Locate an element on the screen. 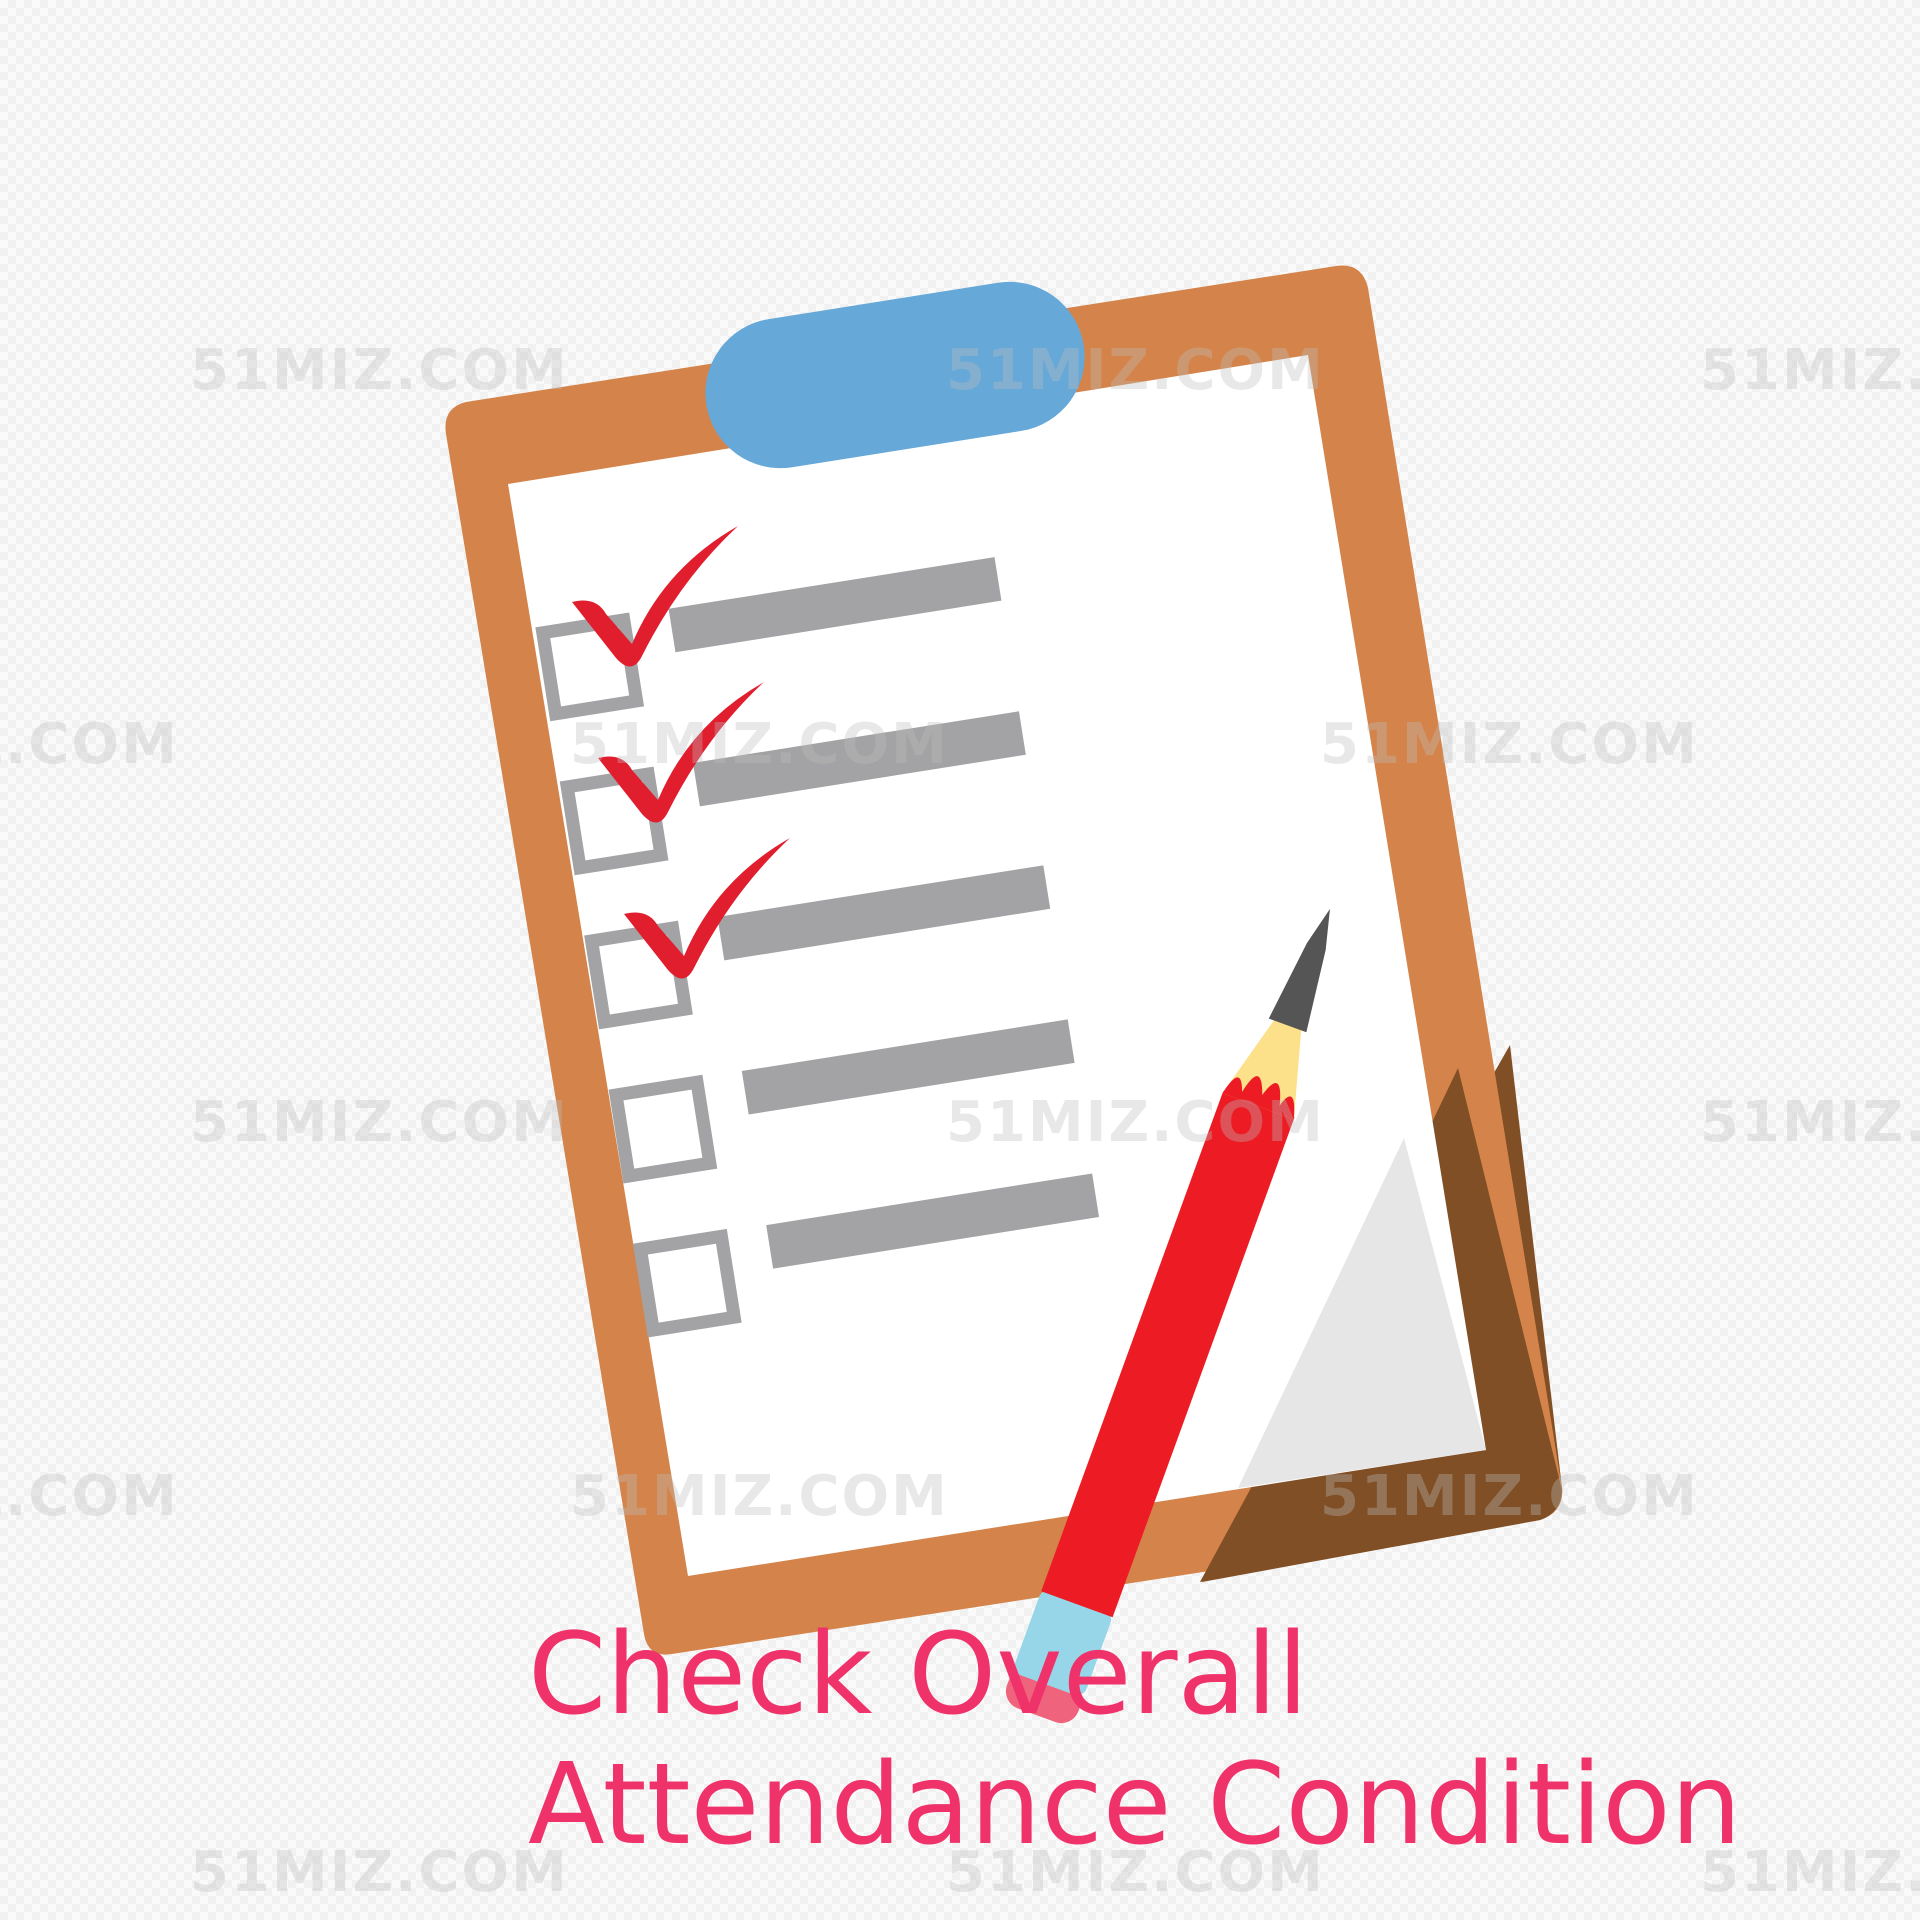  caption: Check Overall Attendance Condition is located at coordinates (1178, 1740).